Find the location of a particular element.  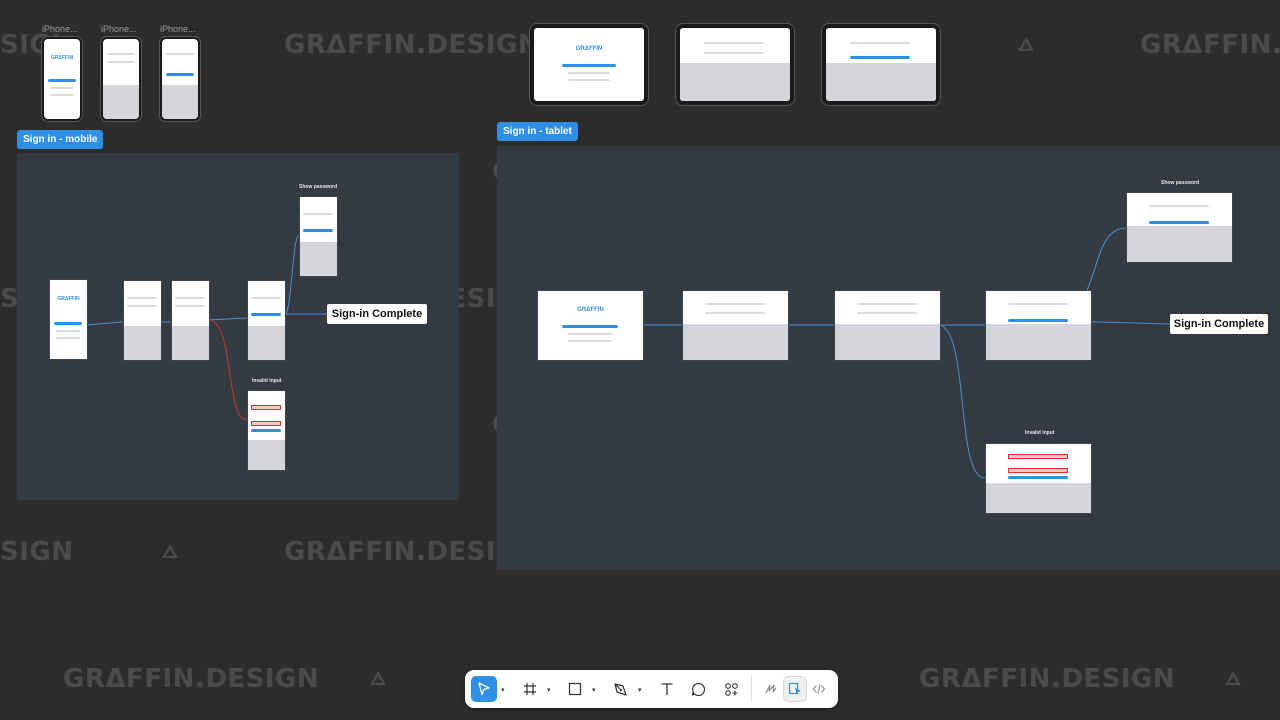

mobile-screen-password is located at coordinates (190, 320).